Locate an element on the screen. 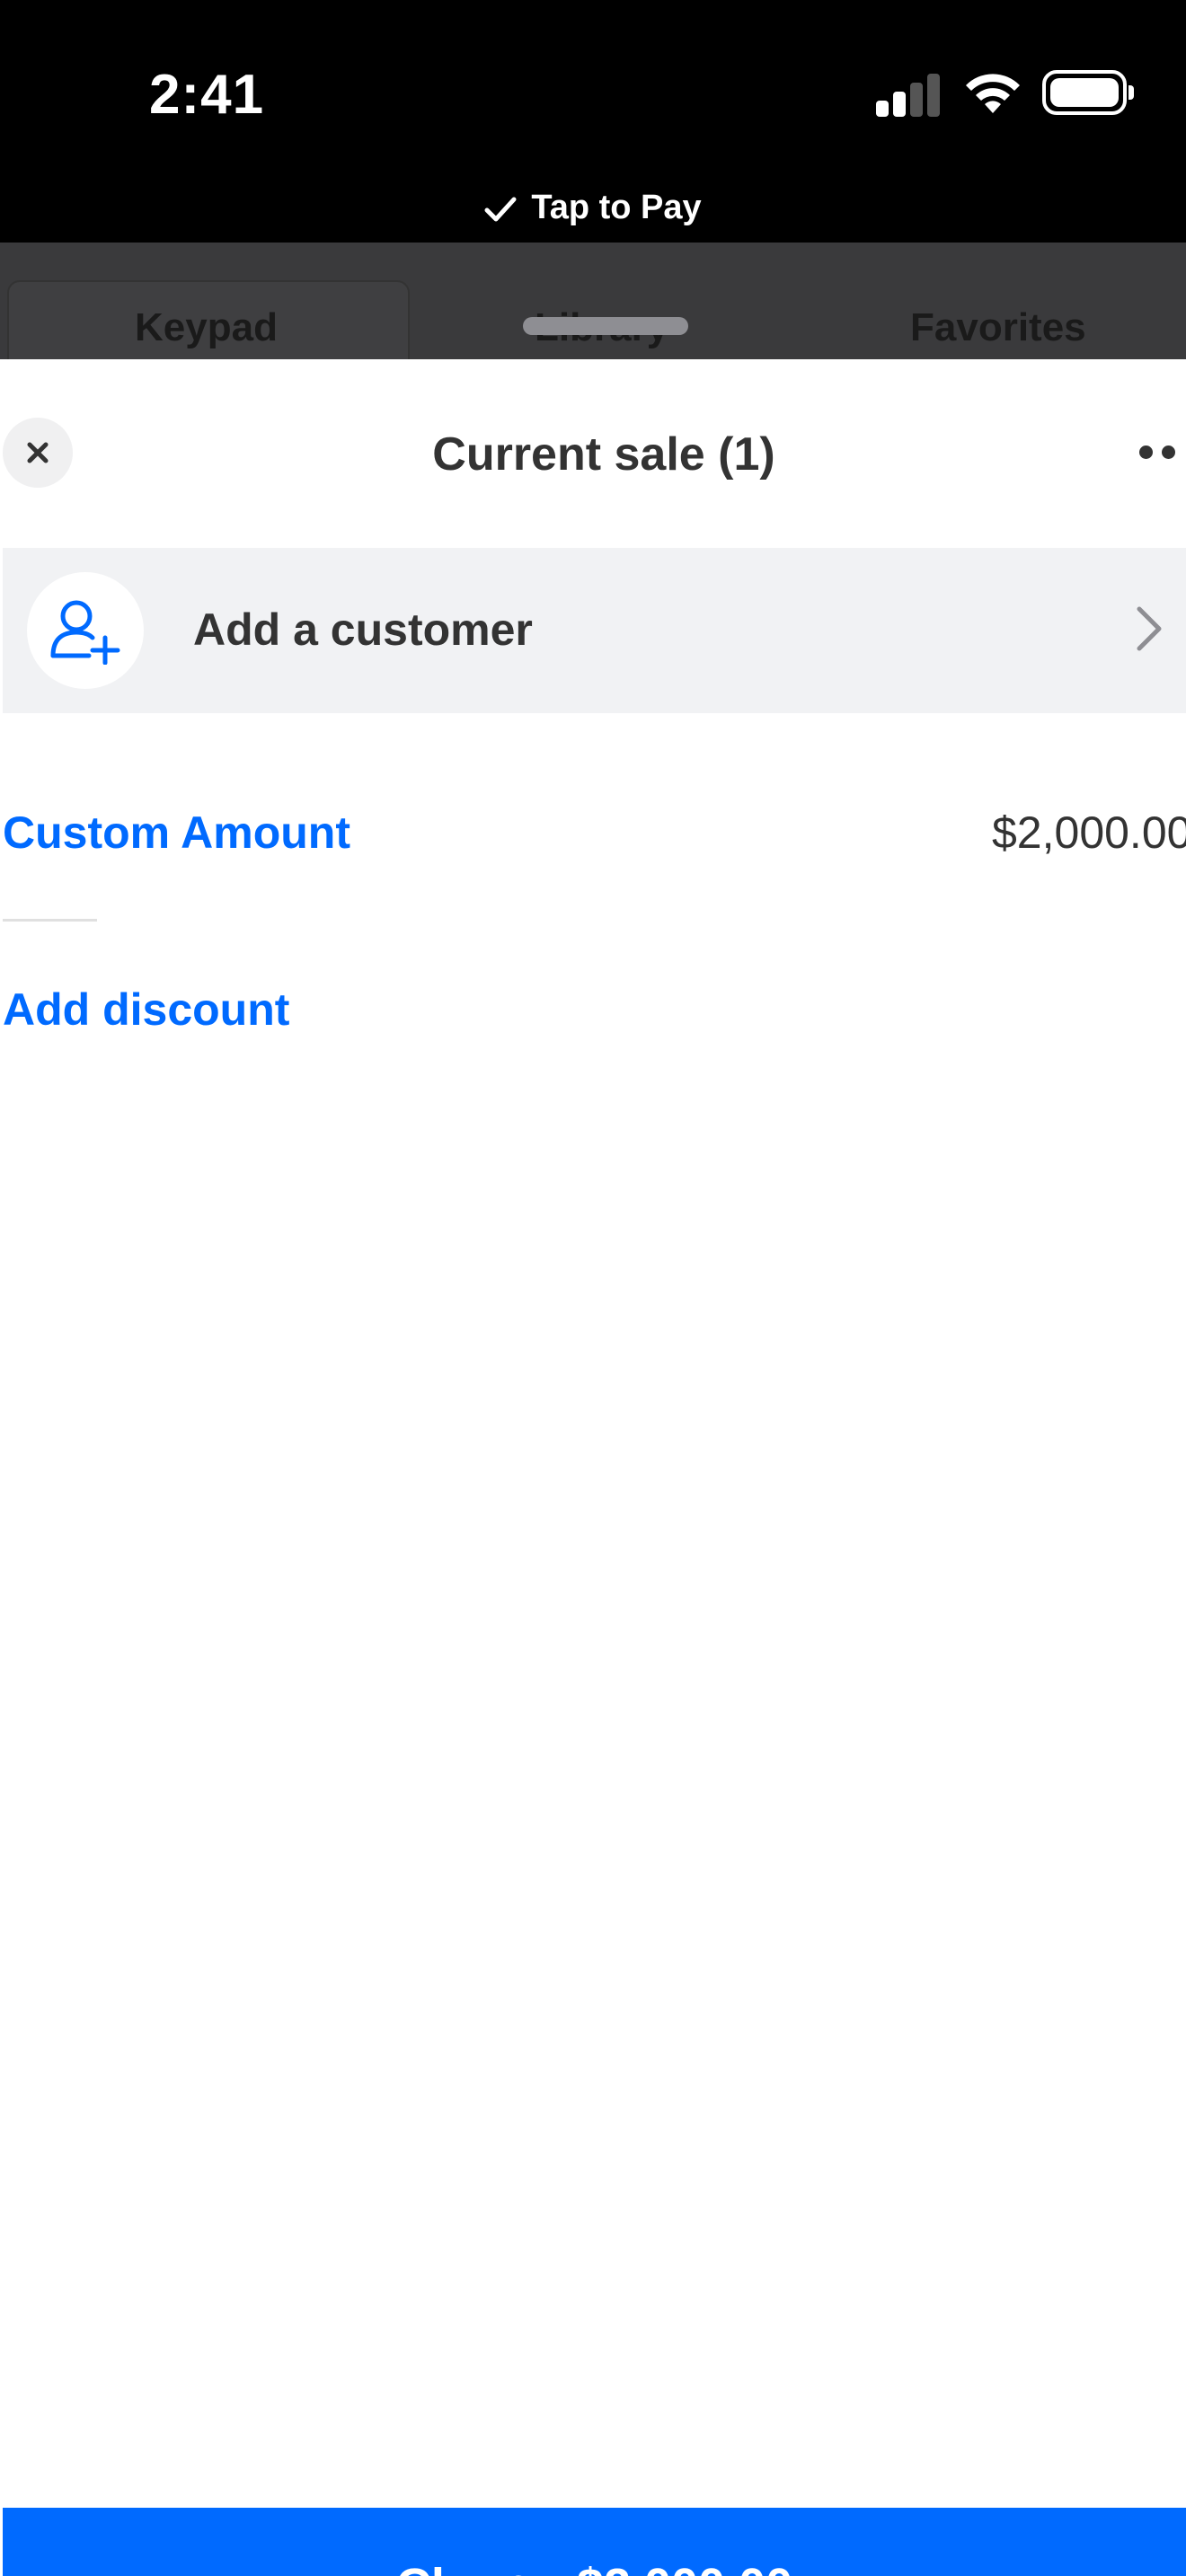 Image resolution: width=1186 pixels, height=2576 pixels. tab-keypad: Keypad is located at coordinates (206, 327).